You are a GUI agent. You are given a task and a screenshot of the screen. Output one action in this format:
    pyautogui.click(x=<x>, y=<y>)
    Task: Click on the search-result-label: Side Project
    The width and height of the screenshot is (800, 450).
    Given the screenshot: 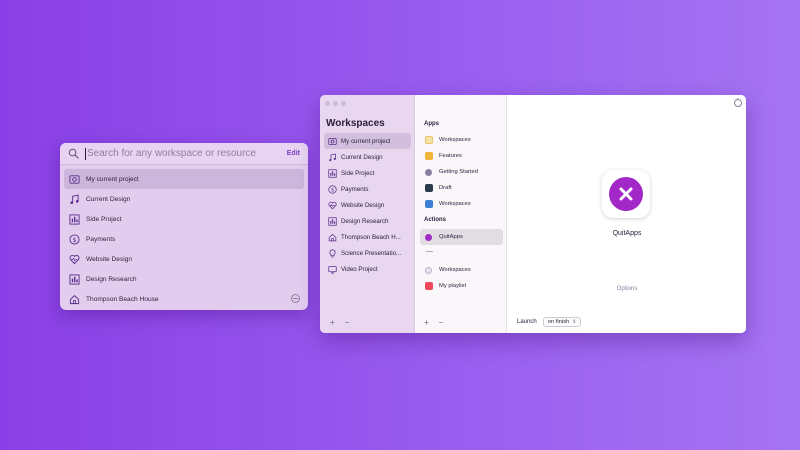 What is the action you would take?
    pyautogui.click(x=104, y=219)
    